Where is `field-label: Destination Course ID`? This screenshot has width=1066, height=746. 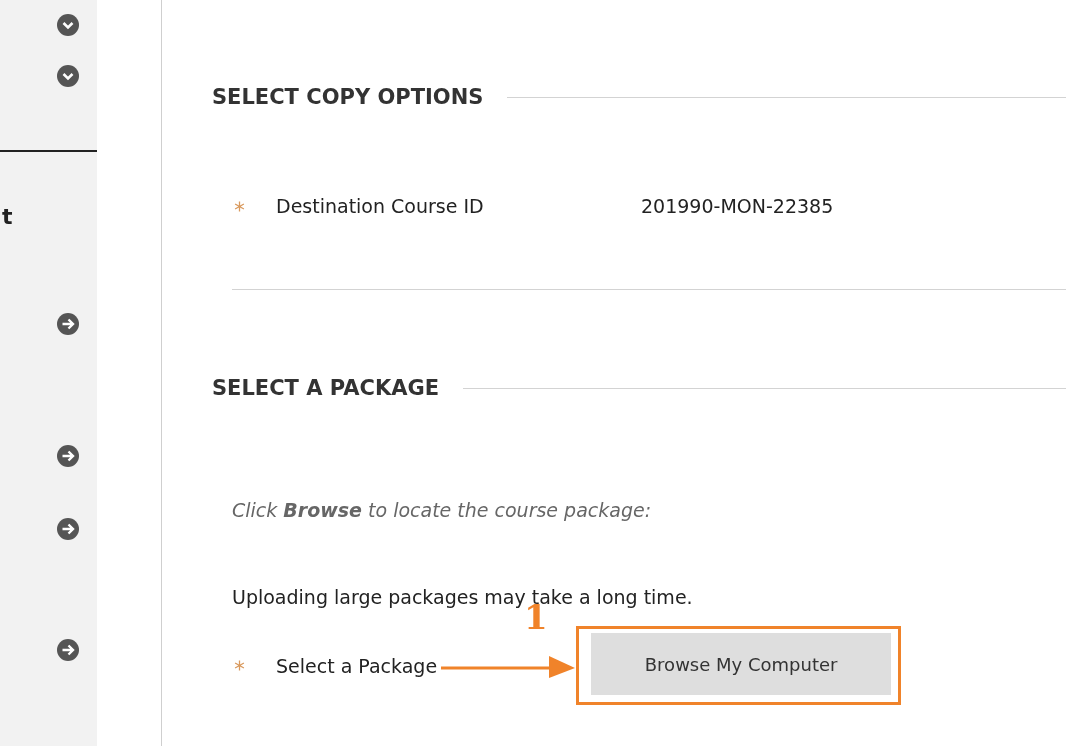
field-label: Destination Course ID is located at coordinates (380, 206).